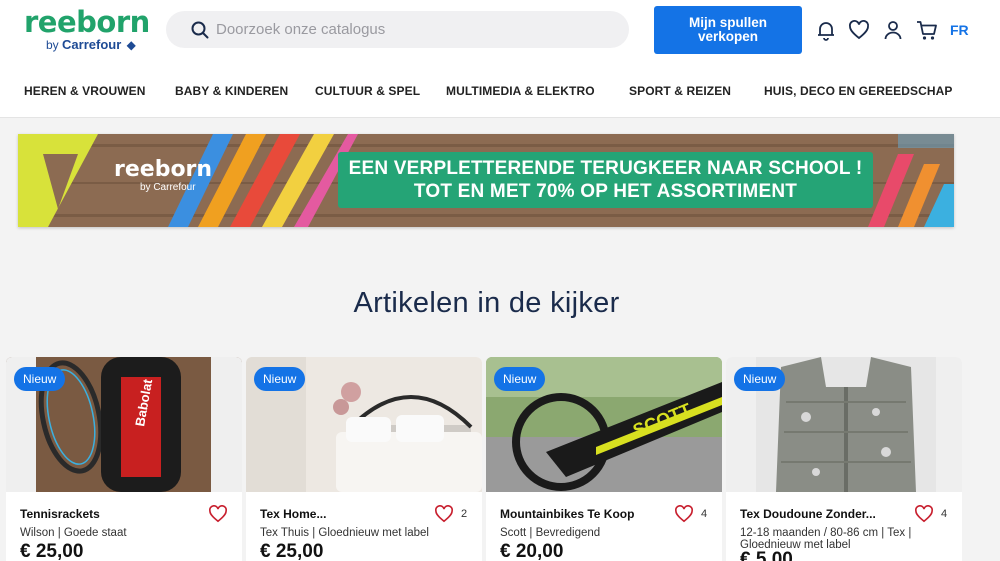  Describe the element at coordinates (163, 169) in the screenshot. I see `banner-logo-wordmark: reeborn` at that location.